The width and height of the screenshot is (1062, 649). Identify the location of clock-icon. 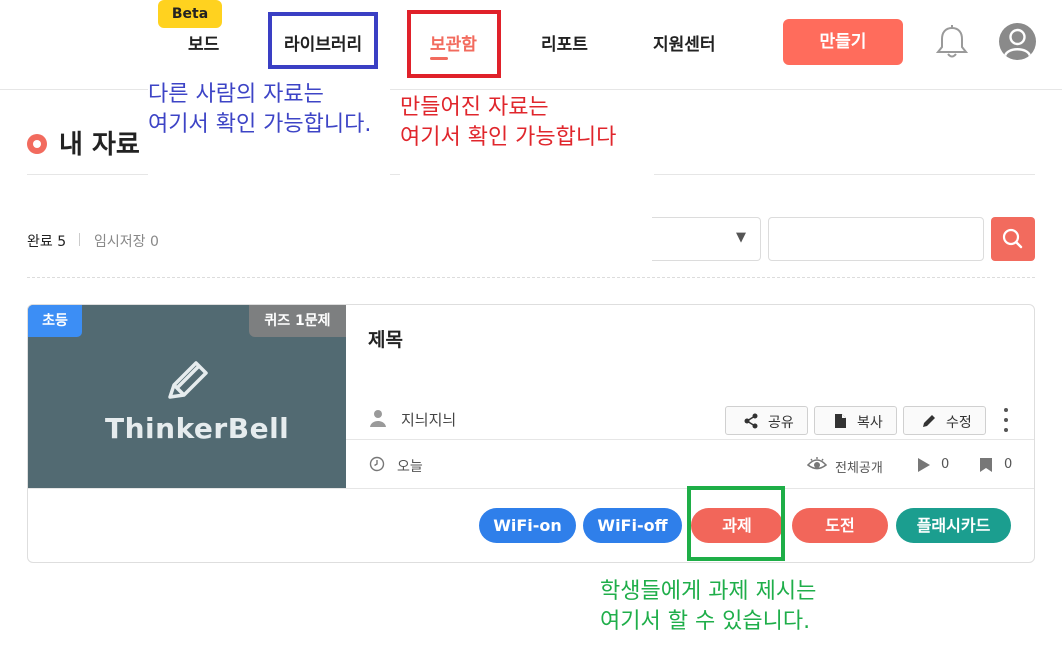
(377, 464).